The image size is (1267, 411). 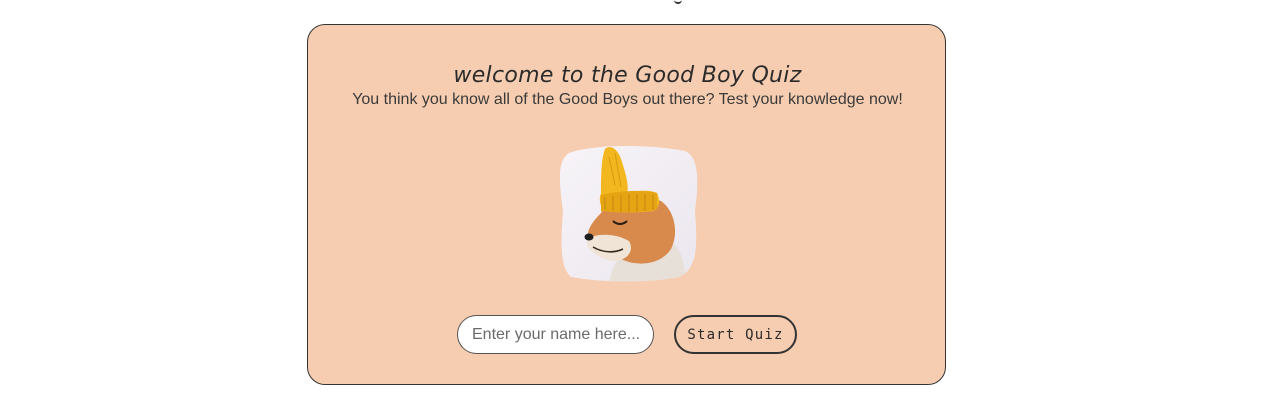 What do you see at coordinates (627, 75) in the screenshot?
I see `page-title: welcome to the Good Boy Quiz` at bounding box center [627, 75].